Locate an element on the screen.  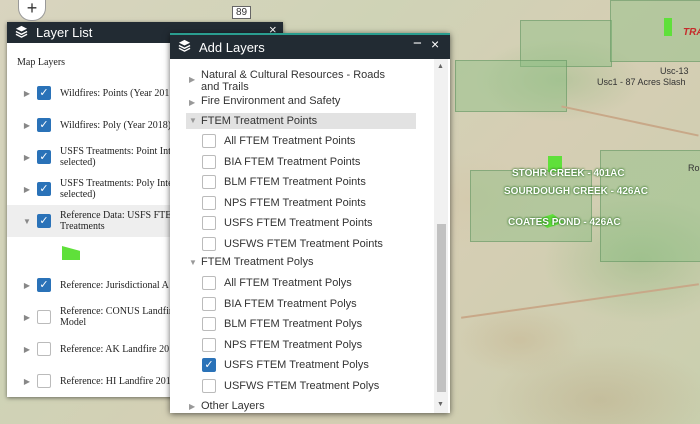
add-layer-item: USFWS FTEM Treatment Polys is located at coordinates (291, 385).